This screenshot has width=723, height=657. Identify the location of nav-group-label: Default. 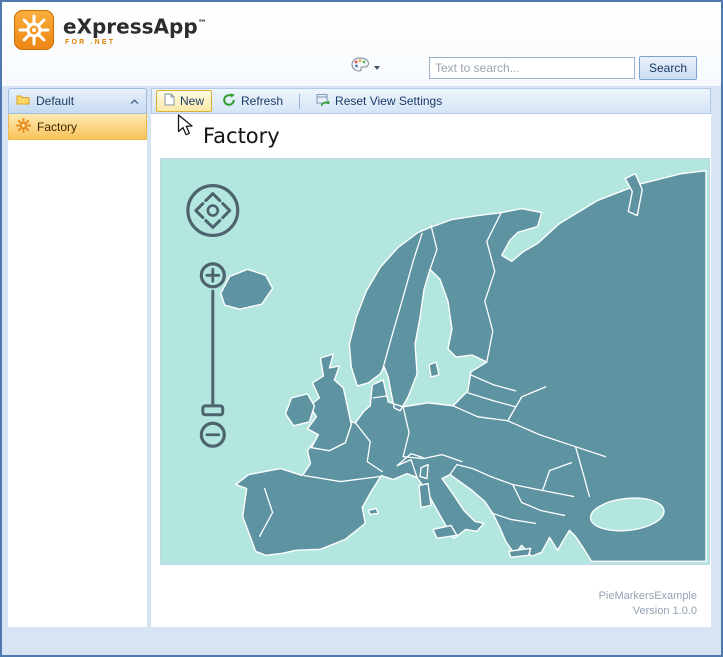
(55, 101).